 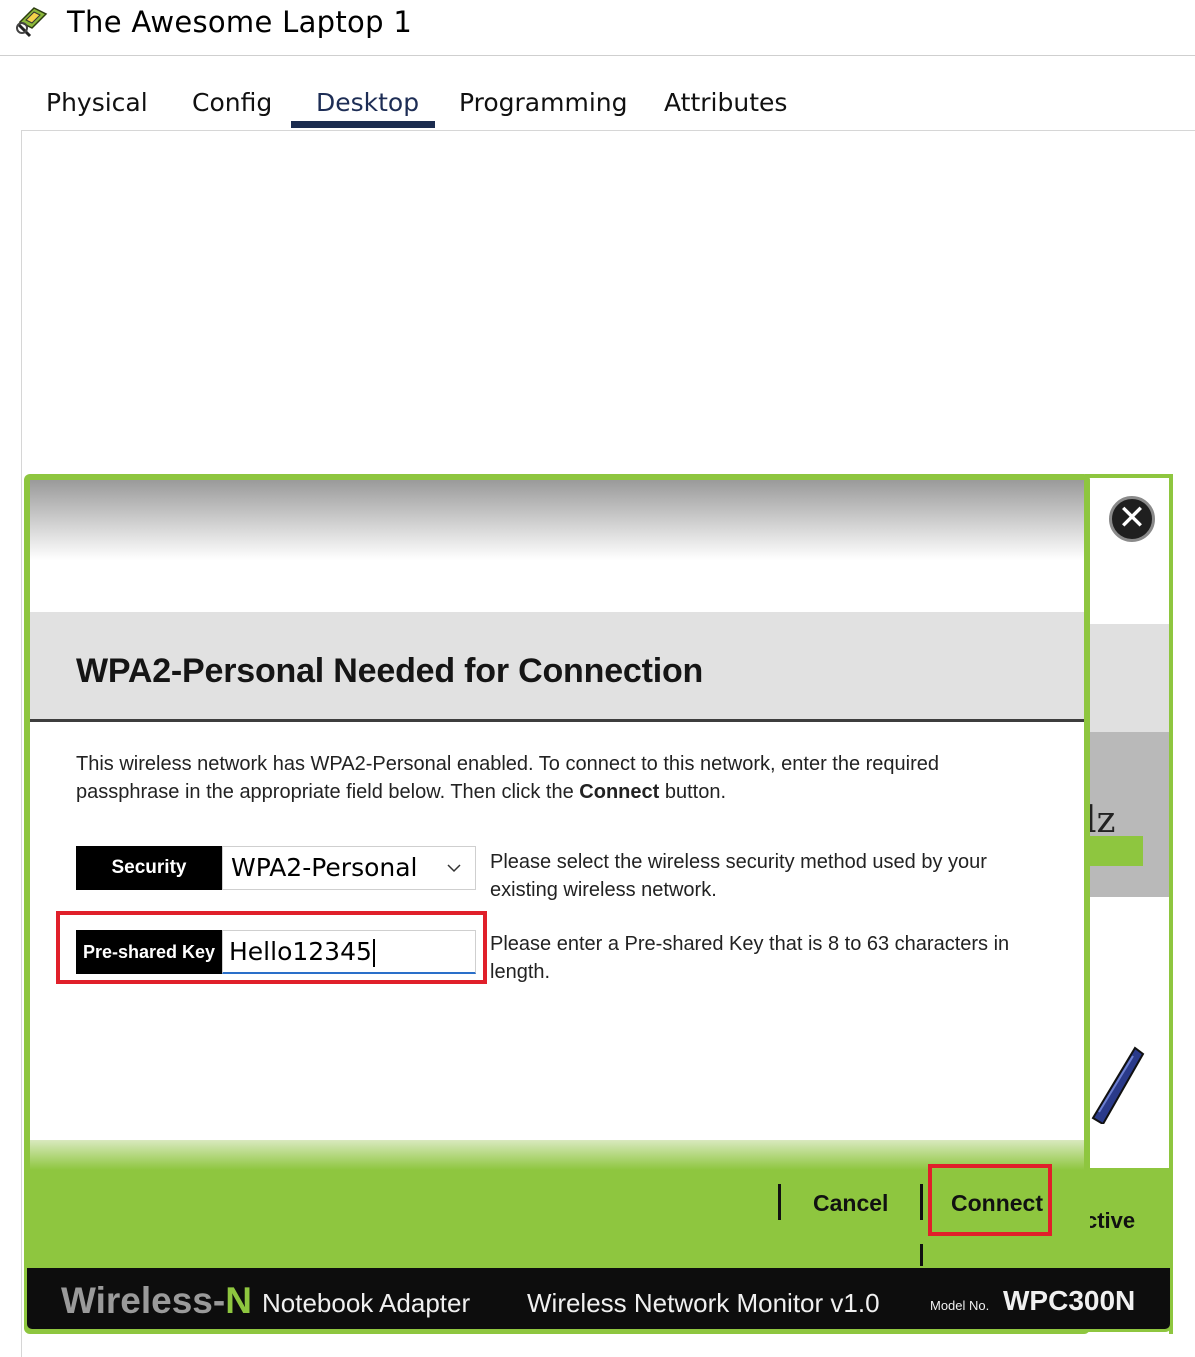 What do you see at coordinates (240, 22) in the screenshot?
I see `window-title: The Awesome Laptop 1` at bounding box center [240, 22].